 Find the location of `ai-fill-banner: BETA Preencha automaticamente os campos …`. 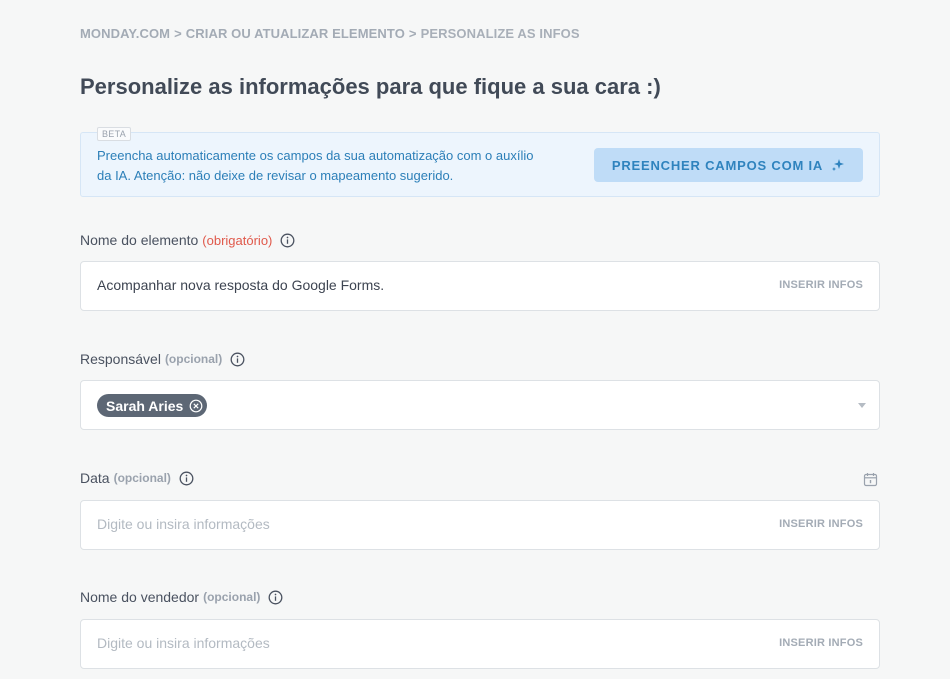

ai-fill-banner: BETA Preencha automaticamente os campos … is located at coordinates (480, 162).